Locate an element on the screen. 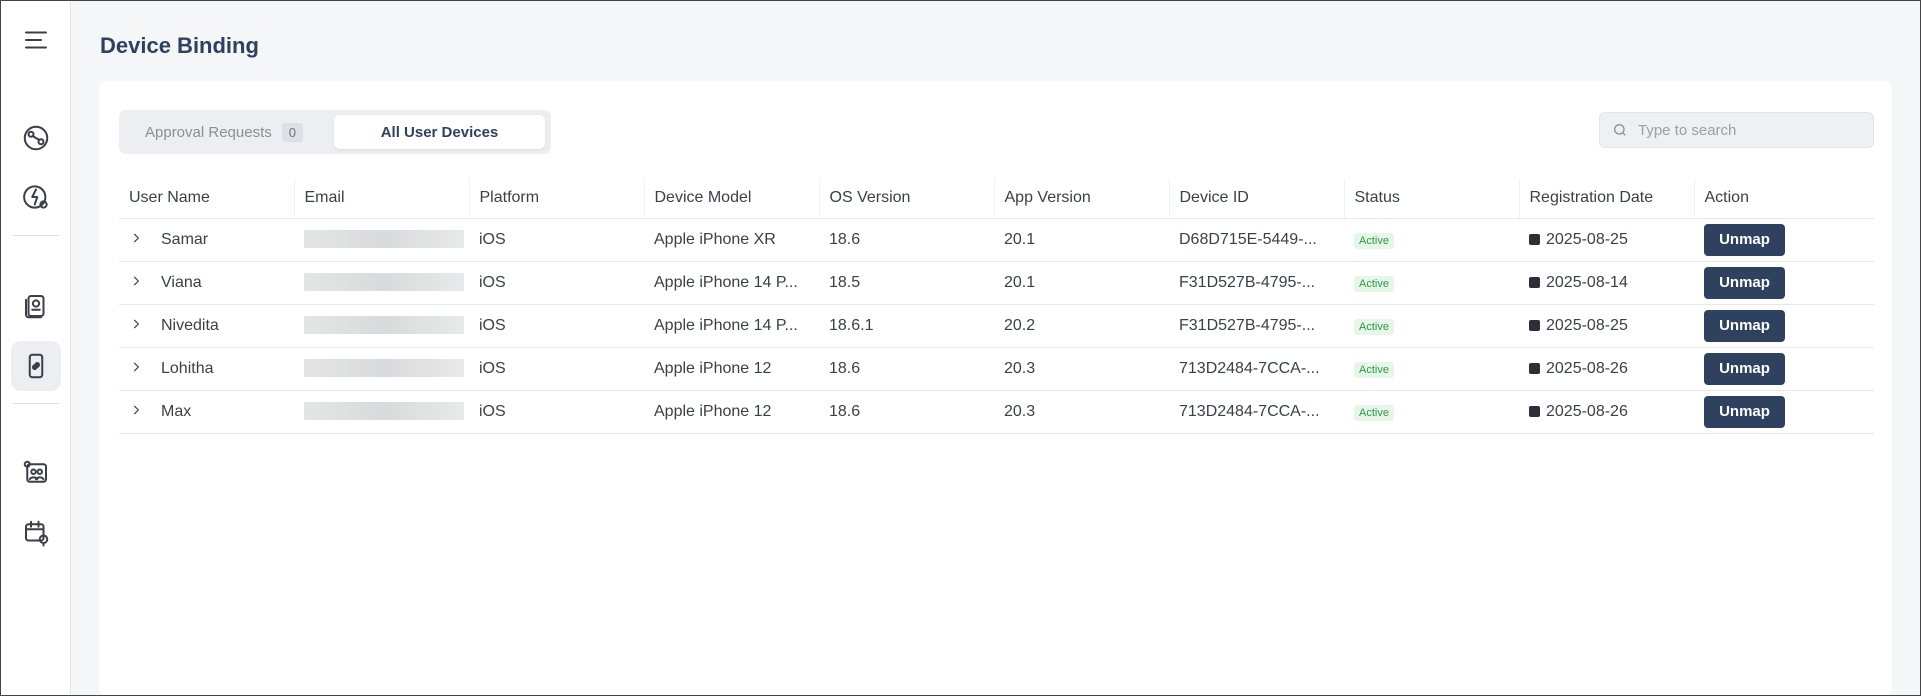  sidebar-item-users is located at coordinates (36, 473).